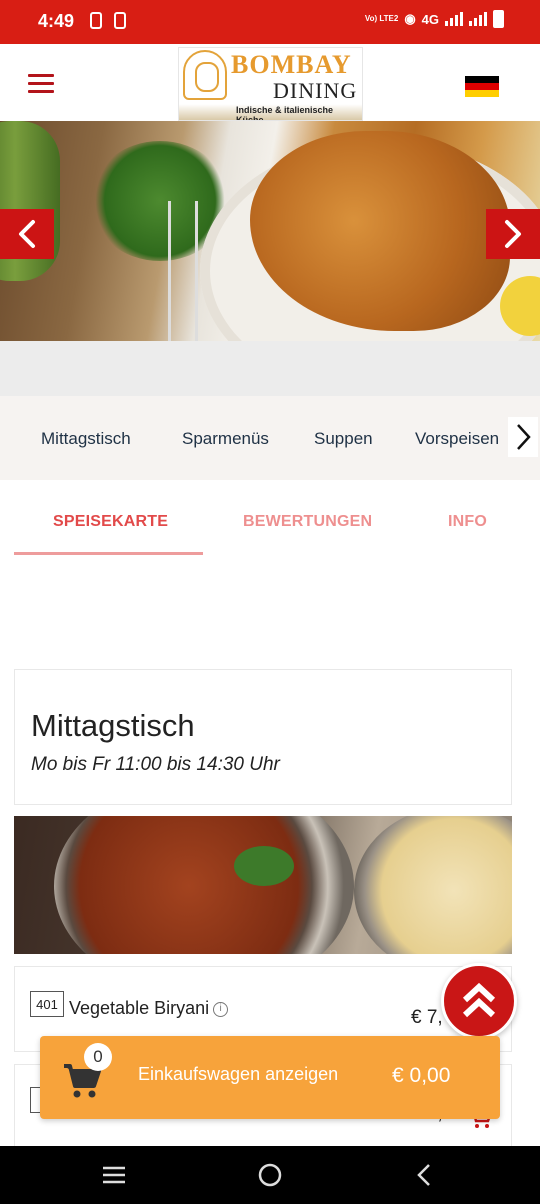  I want to click on item-name: Vegetable Biryani, so click(139, 1008).